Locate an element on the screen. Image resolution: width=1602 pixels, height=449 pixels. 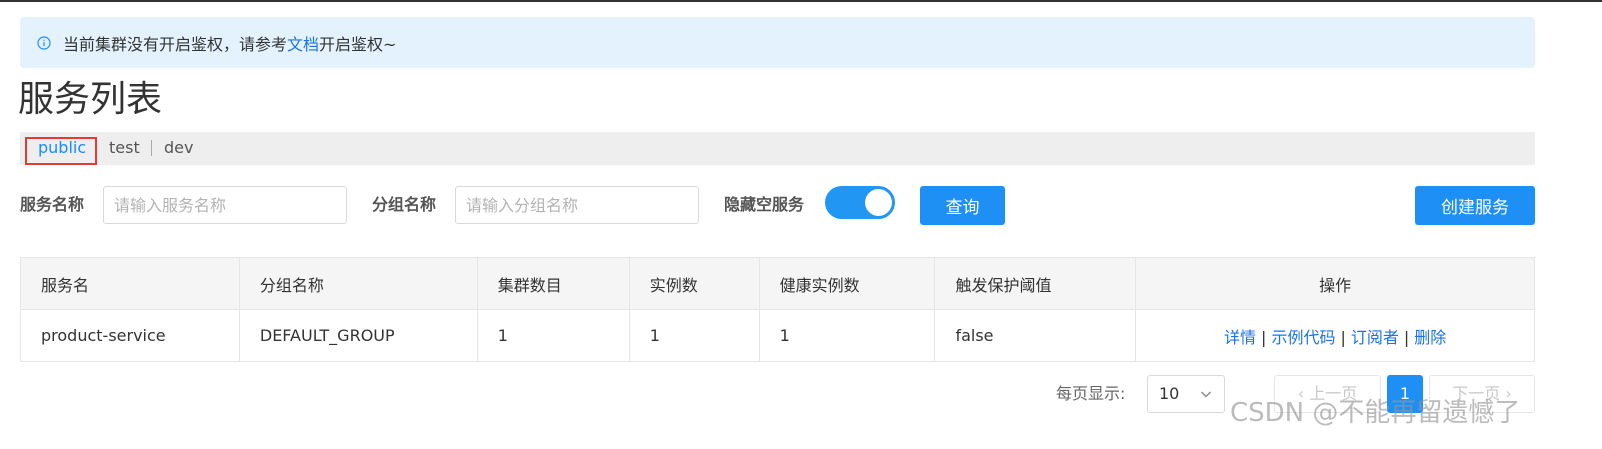
page-size-select: 10 is located at coordinates (1186, 394).